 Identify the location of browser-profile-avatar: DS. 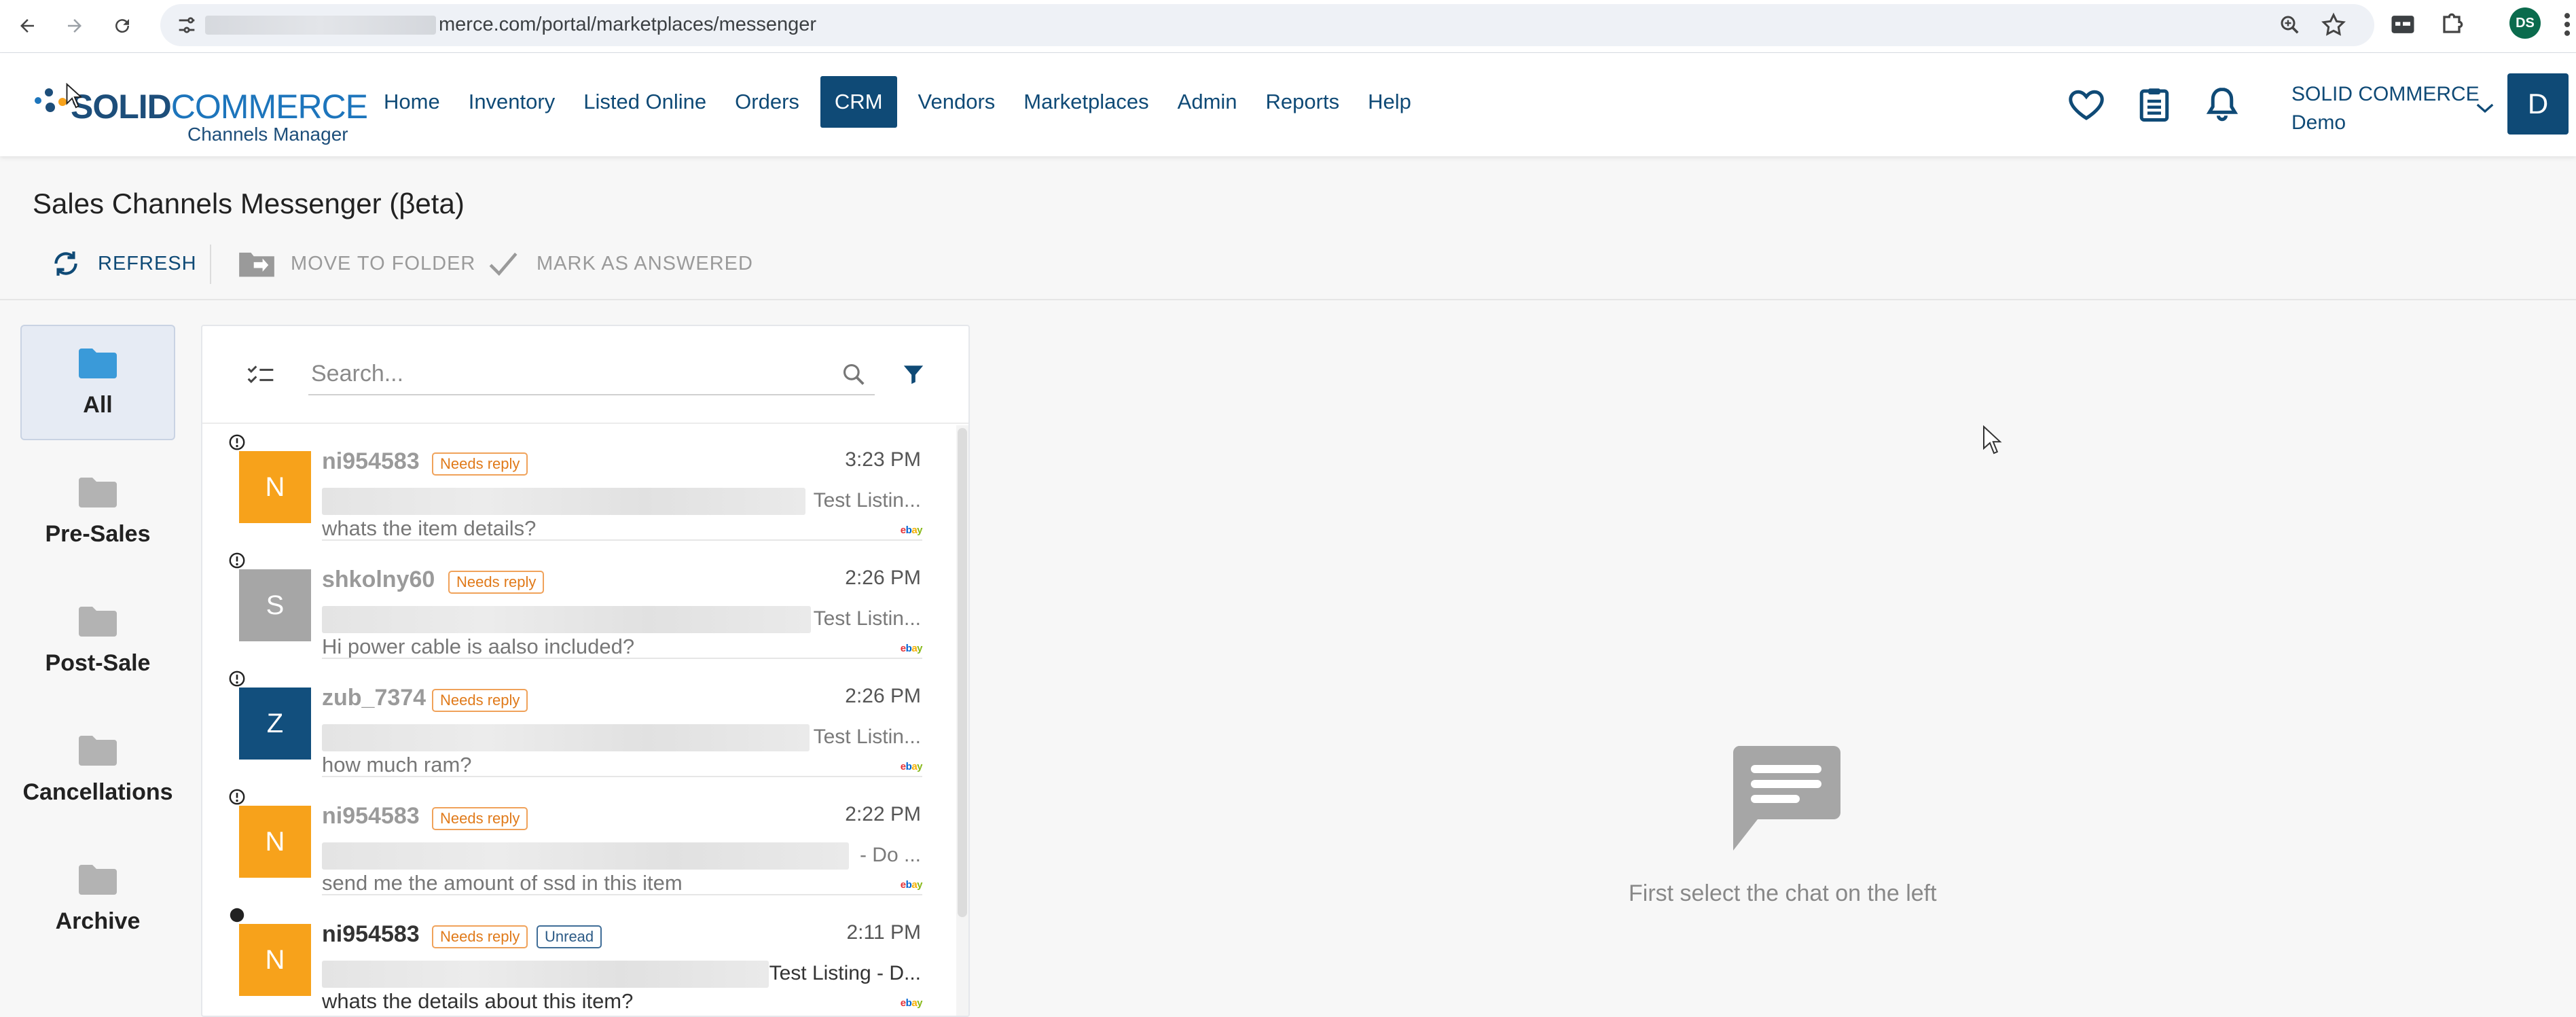
(2525, 23).